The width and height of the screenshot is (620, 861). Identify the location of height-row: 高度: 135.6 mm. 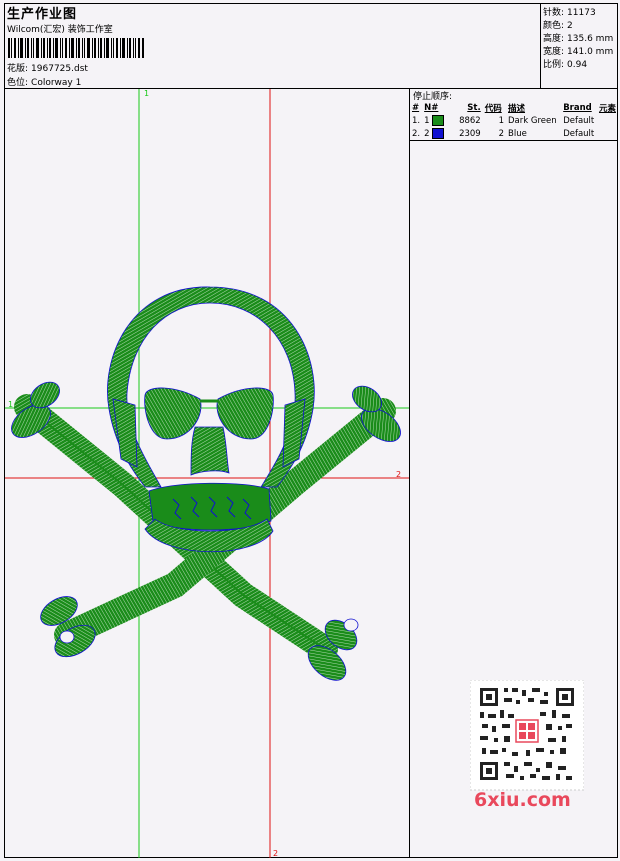
(578, 37).